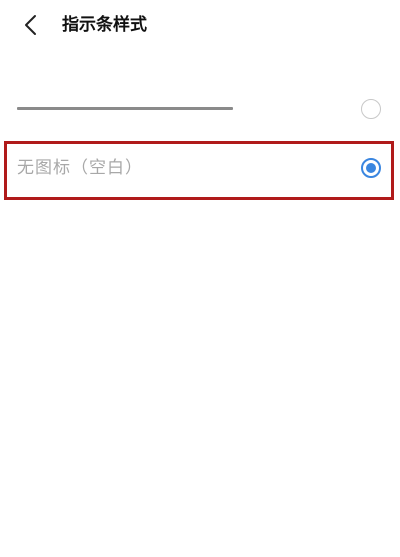 The height and width of the screenshot is (557, 400). I want to click on option-line-indicator, so click(200, 108).